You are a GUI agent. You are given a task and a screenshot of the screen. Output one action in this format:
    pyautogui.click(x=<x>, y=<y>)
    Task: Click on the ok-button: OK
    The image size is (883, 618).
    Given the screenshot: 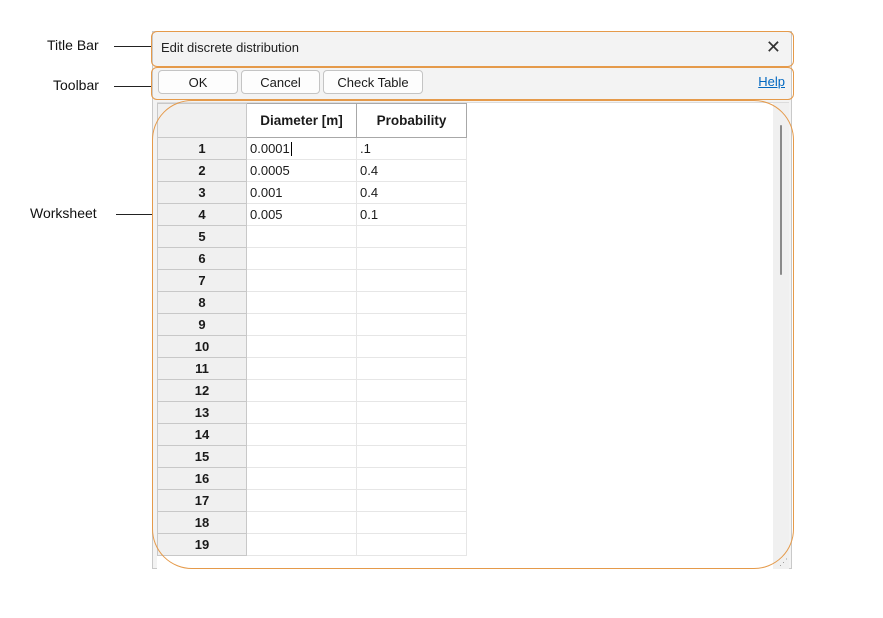 What is the action you would take?
    pyautogui.click(x=198, y=82)
    